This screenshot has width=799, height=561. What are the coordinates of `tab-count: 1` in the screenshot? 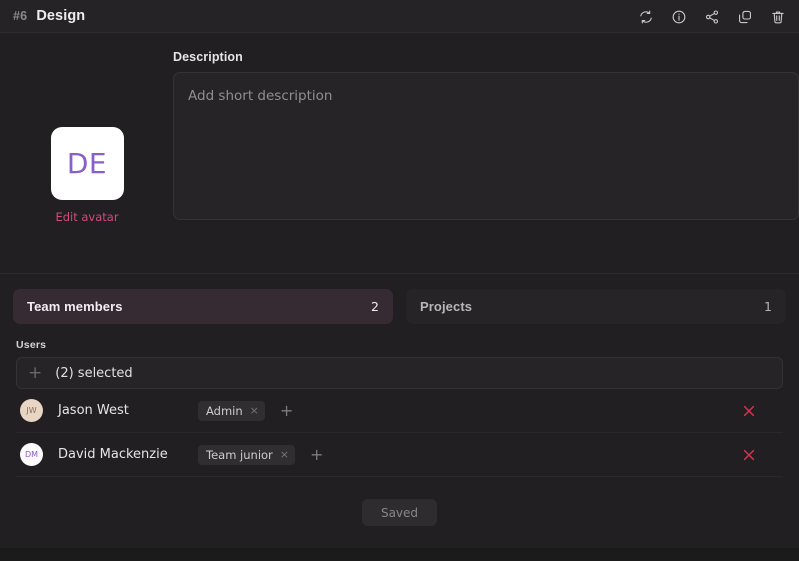 It's located at (768, 306).